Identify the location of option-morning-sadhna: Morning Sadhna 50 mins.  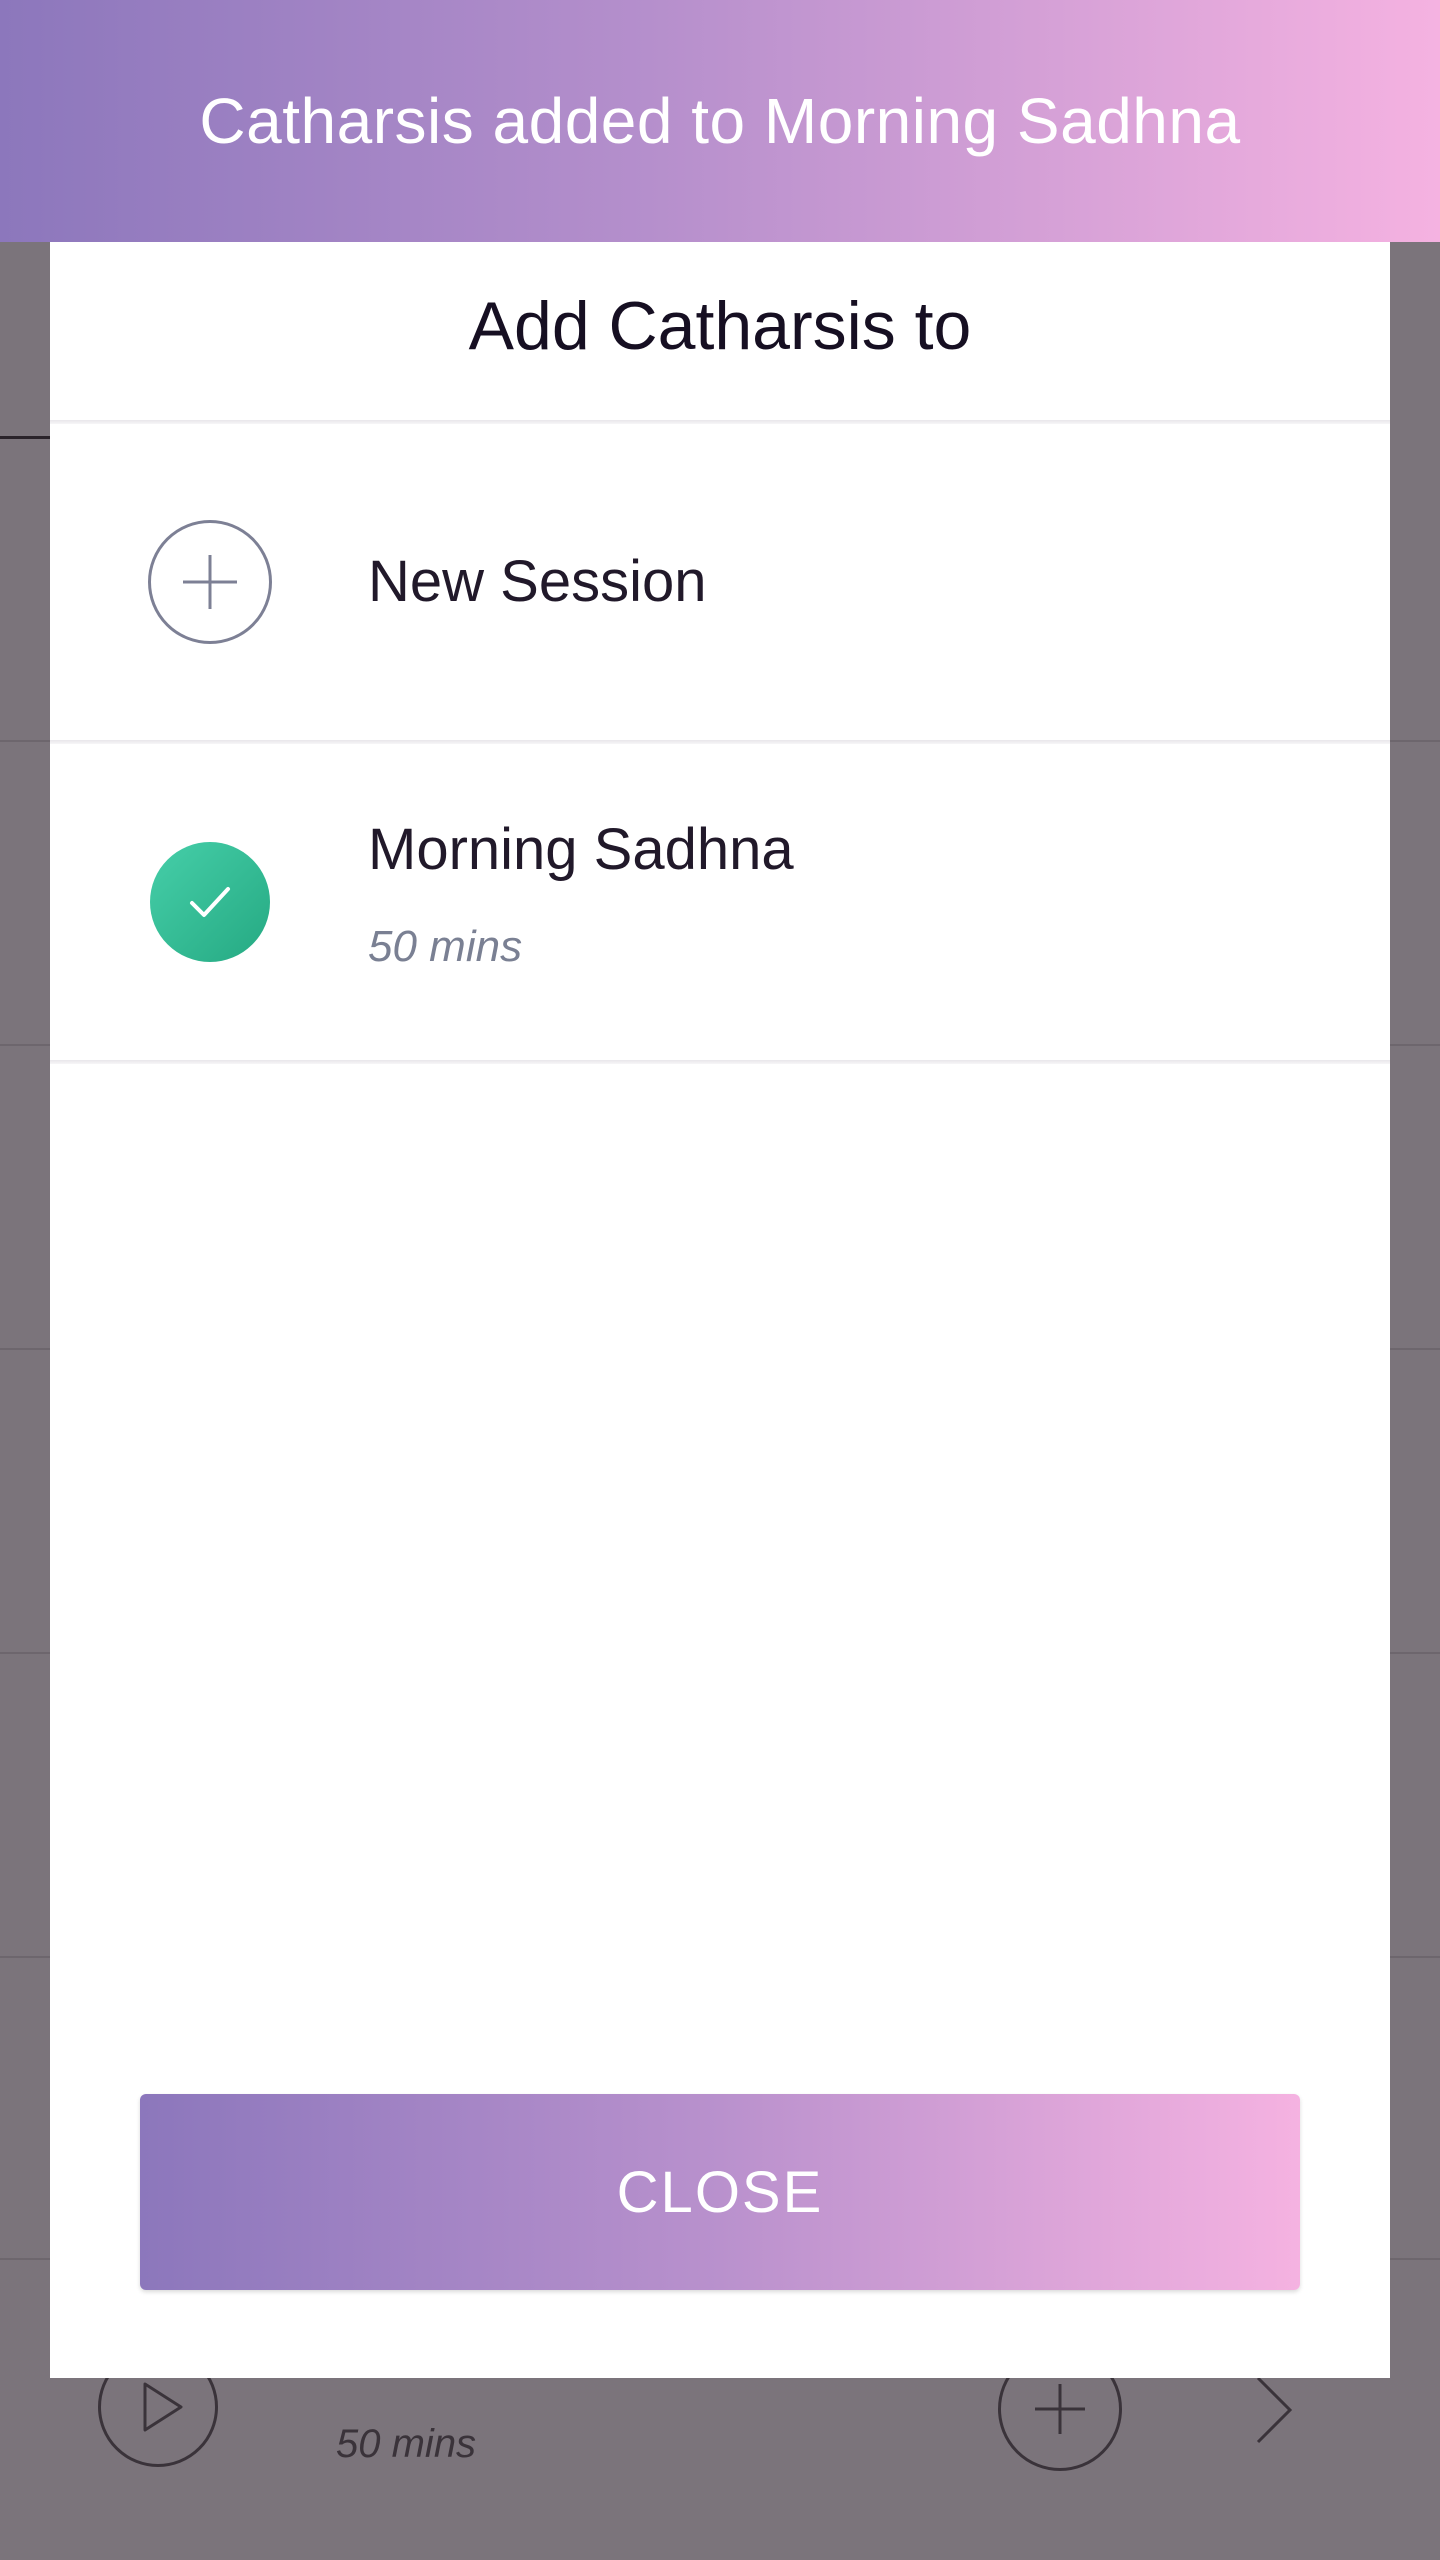
(720, 902).